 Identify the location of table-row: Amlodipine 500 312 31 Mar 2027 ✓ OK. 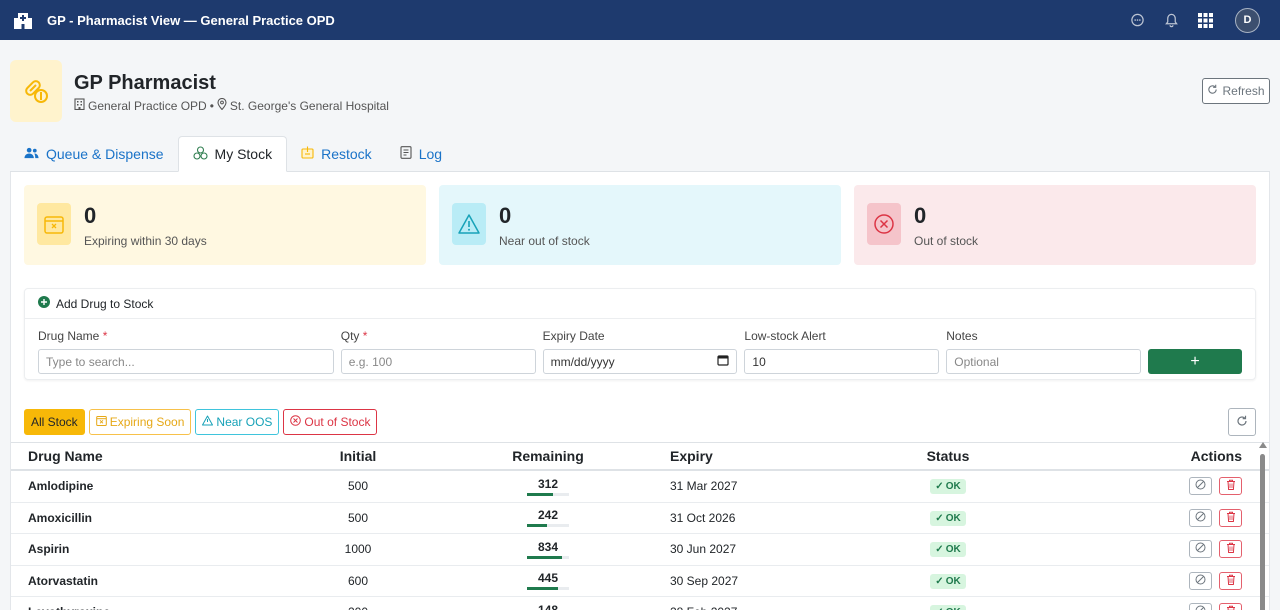
(640, 487).